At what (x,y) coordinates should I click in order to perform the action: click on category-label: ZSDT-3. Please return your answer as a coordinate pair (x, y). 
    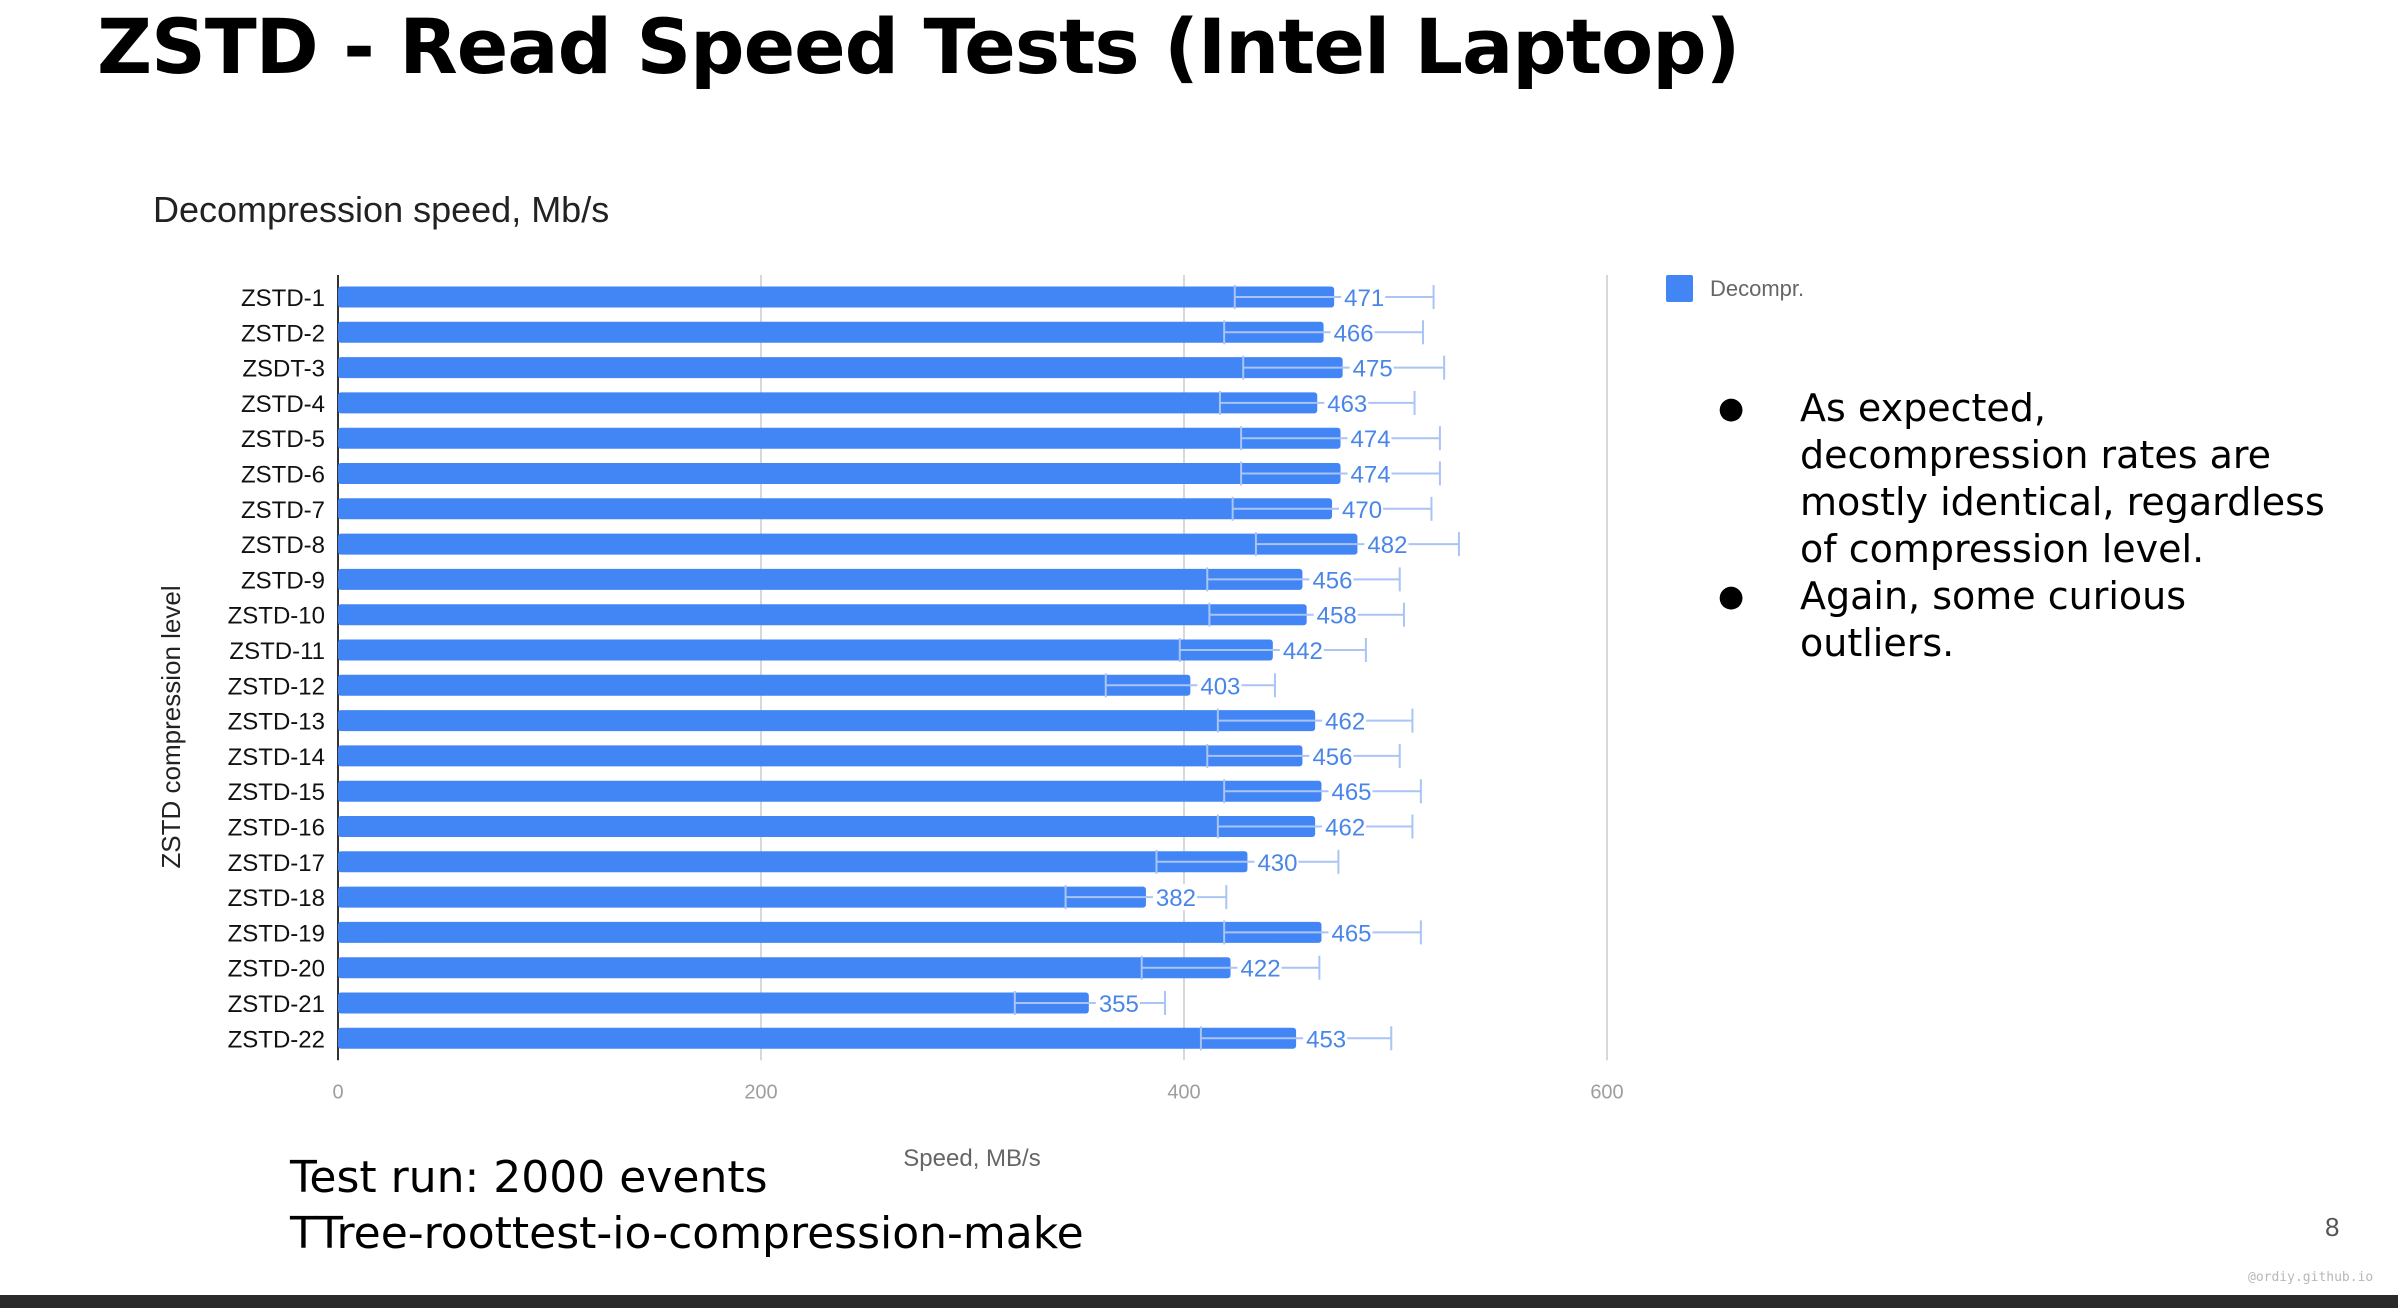
    Looking at the image, I should click on (283, 369).